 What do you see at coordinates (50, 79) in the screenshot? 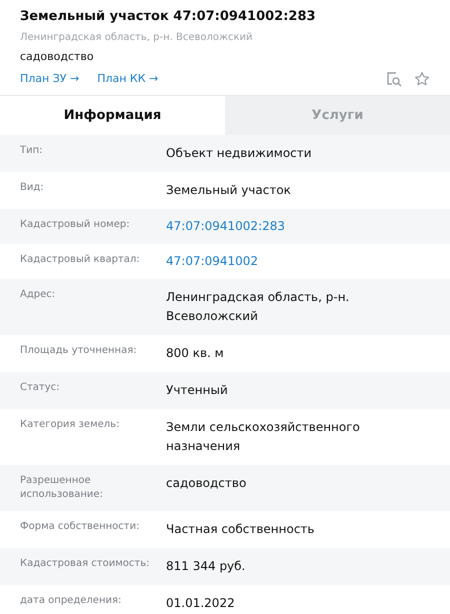
I see `plan-link: План ЗУ →` at bounding box center [50, 79].